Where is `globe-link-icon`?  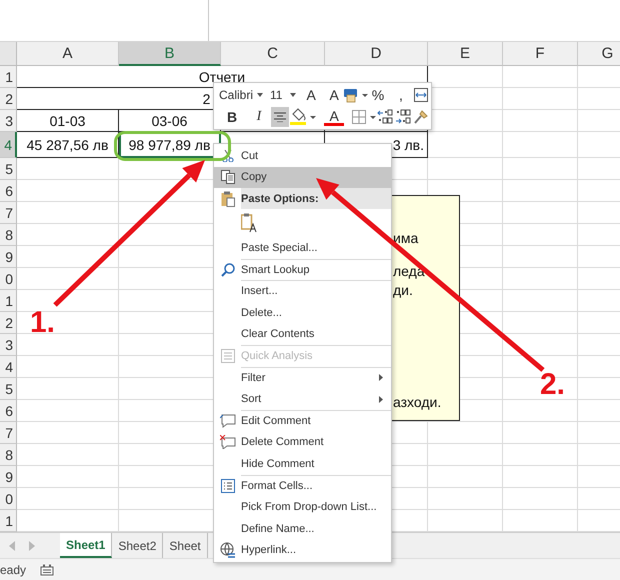
globe-link-icon is located at coordinates (228, 550).